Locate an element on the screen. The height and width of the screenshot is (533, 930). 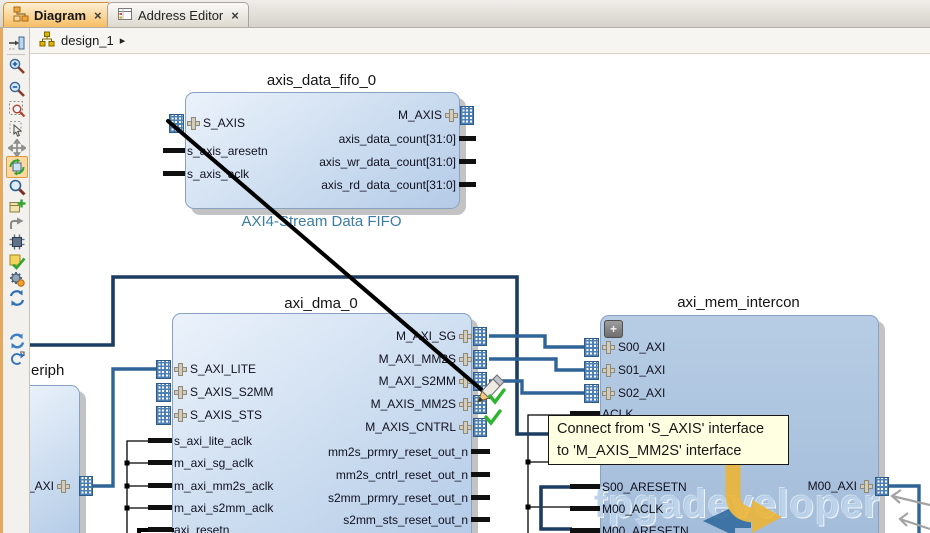
tab-diagram-close-icon: × is located at coordinates (98, 15).